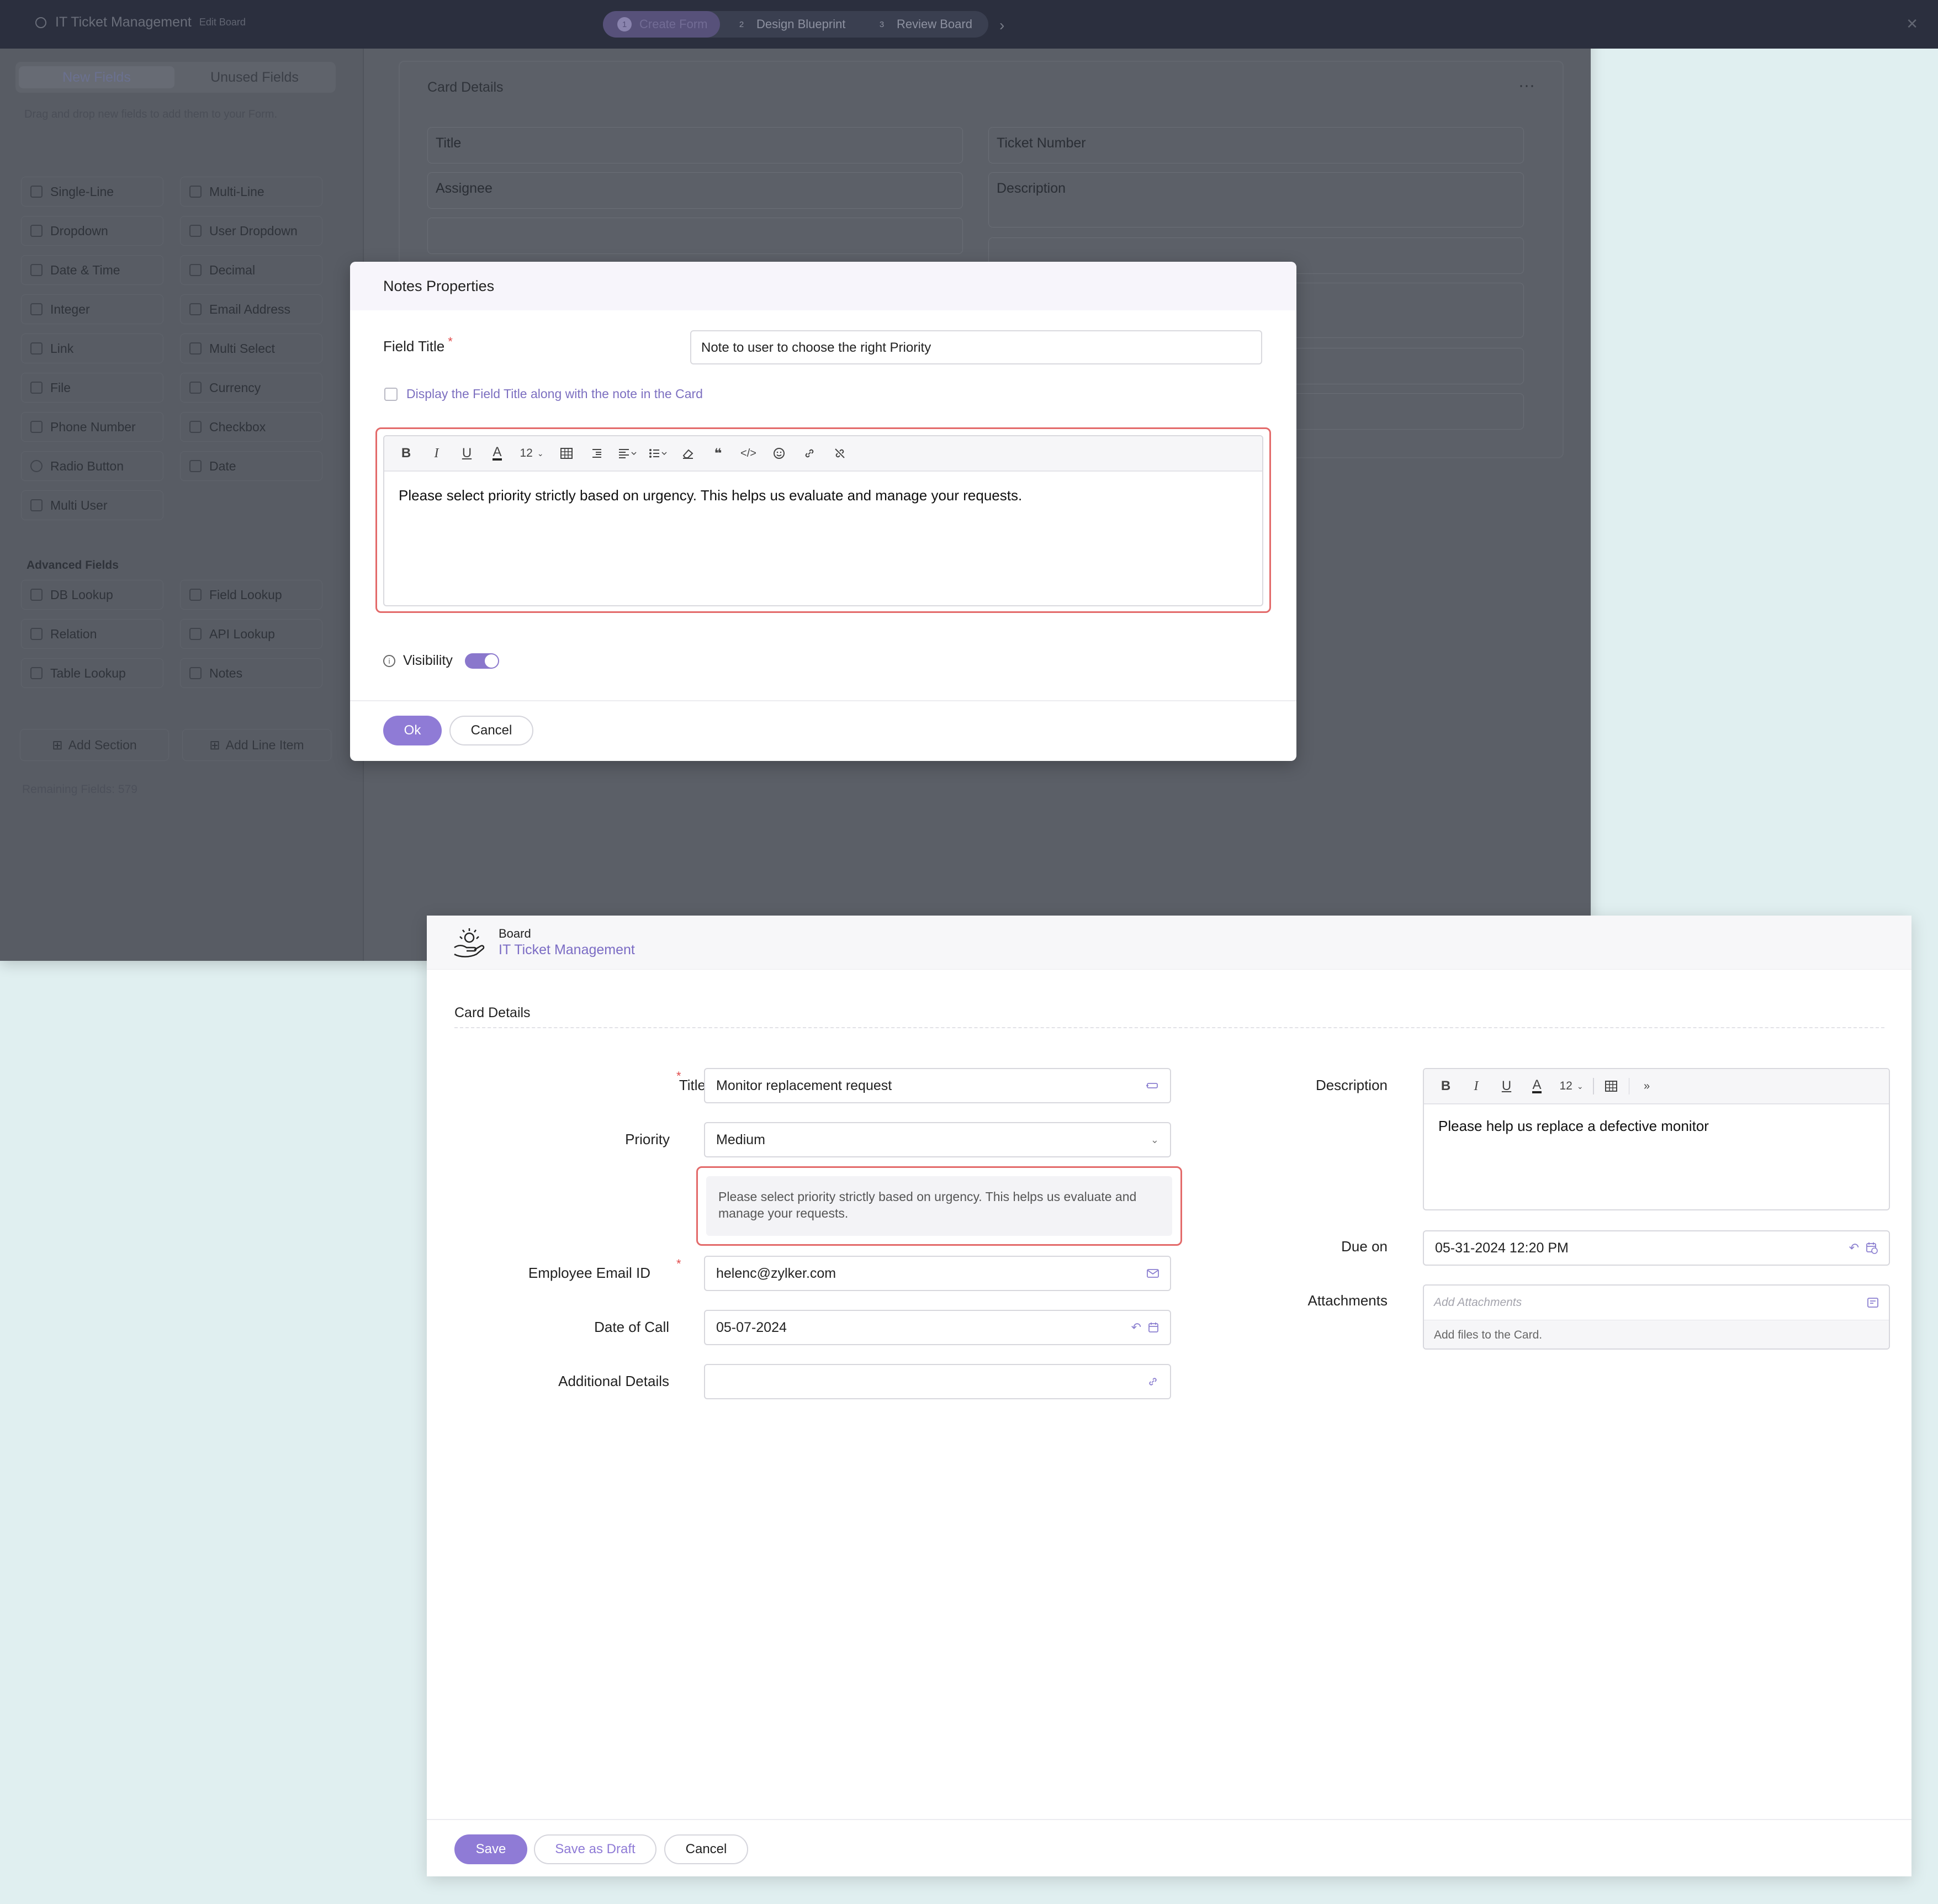  I want to click on integer-icon, so click(36, 309).